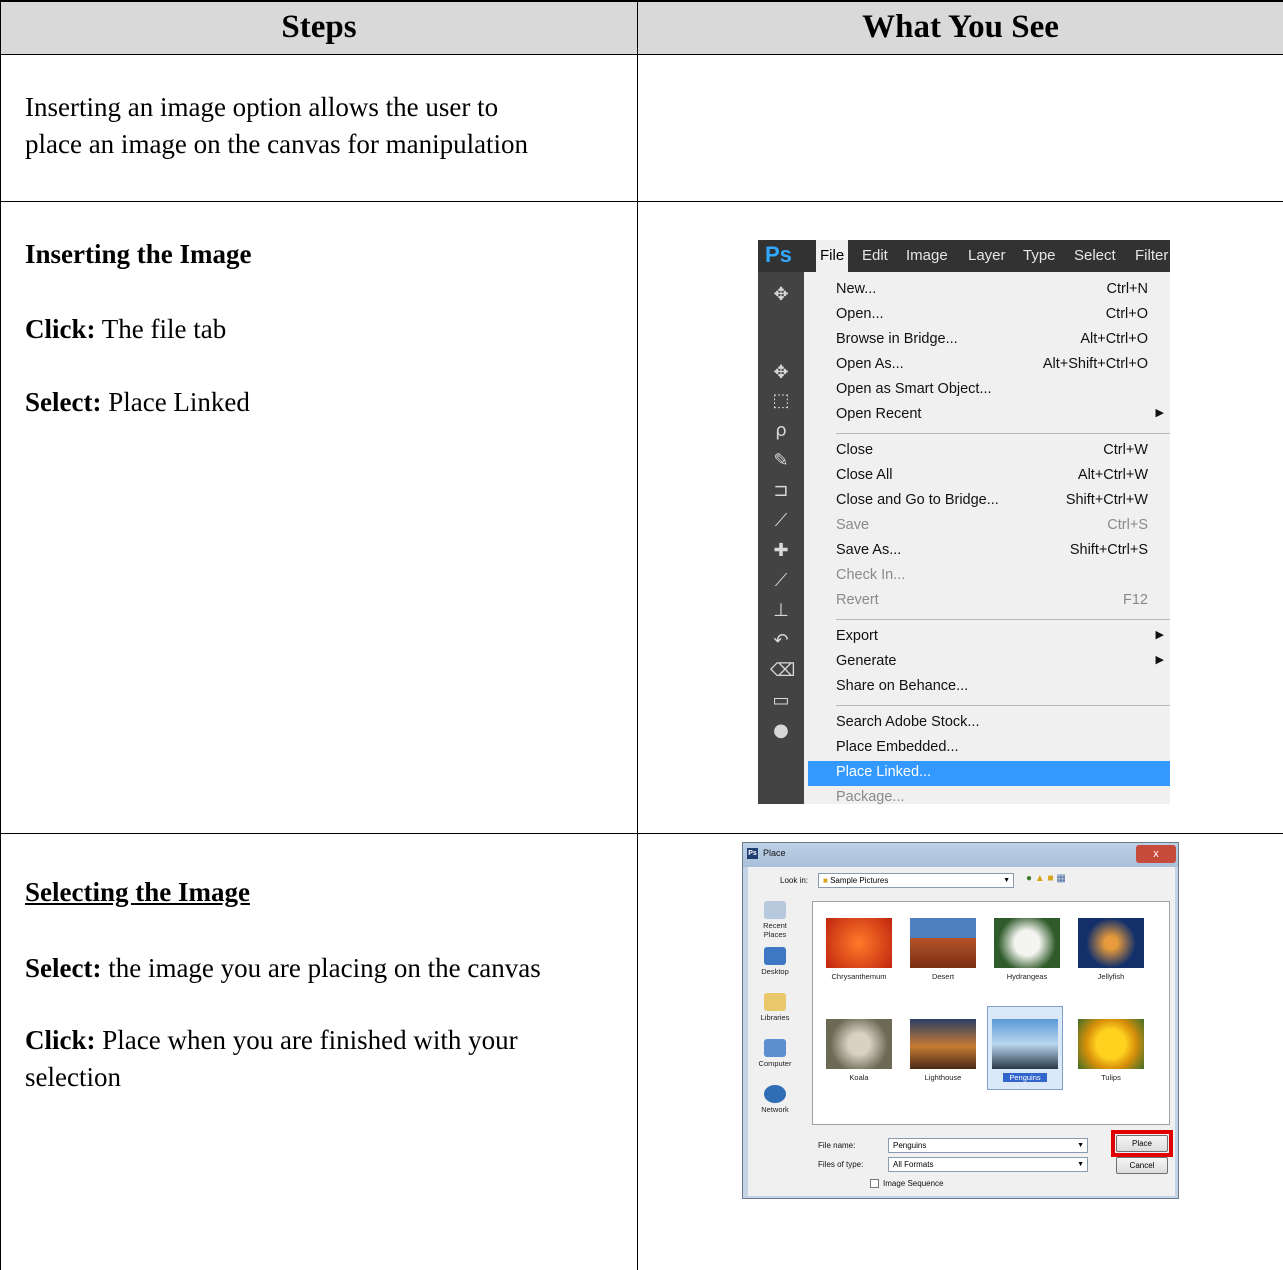  I want to click on file-name-input: Penguins ▼, so click(988, 1145).